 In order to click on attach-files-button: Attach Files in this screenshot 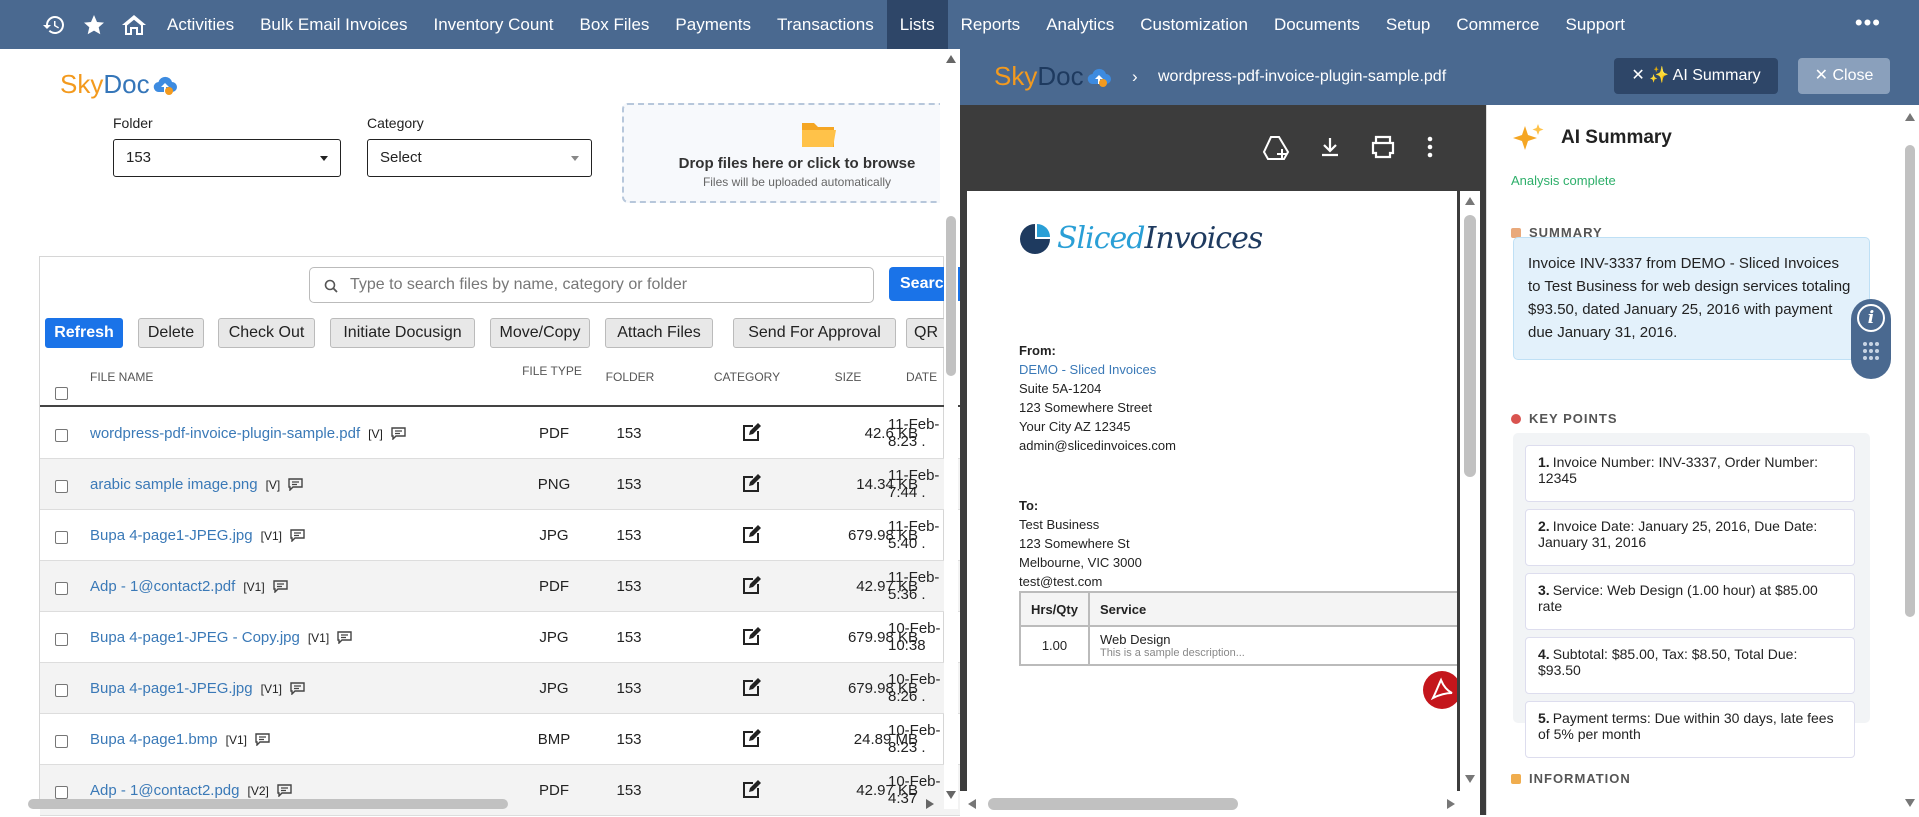, I will do `click(659, 333)`.